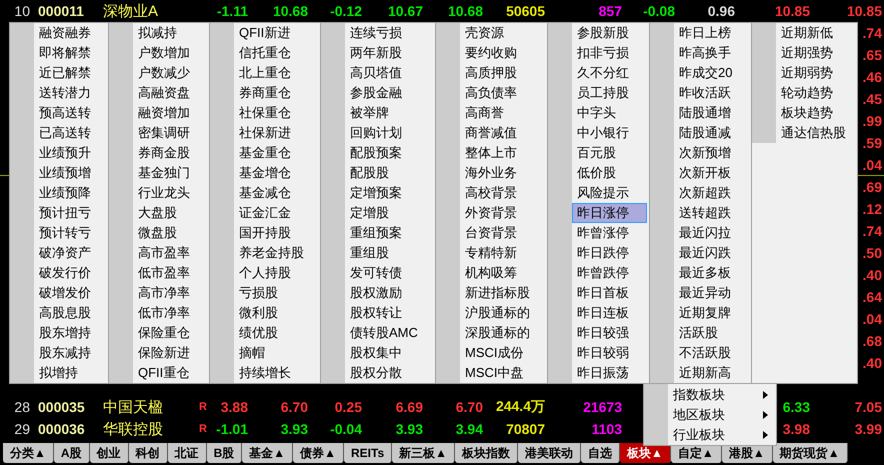 This screenshot has width=884, height=465. What do you see at coordinates (721, 415) in the screenshot?
I see `menu-item: 地区板块` at bounding box center [721, 415].